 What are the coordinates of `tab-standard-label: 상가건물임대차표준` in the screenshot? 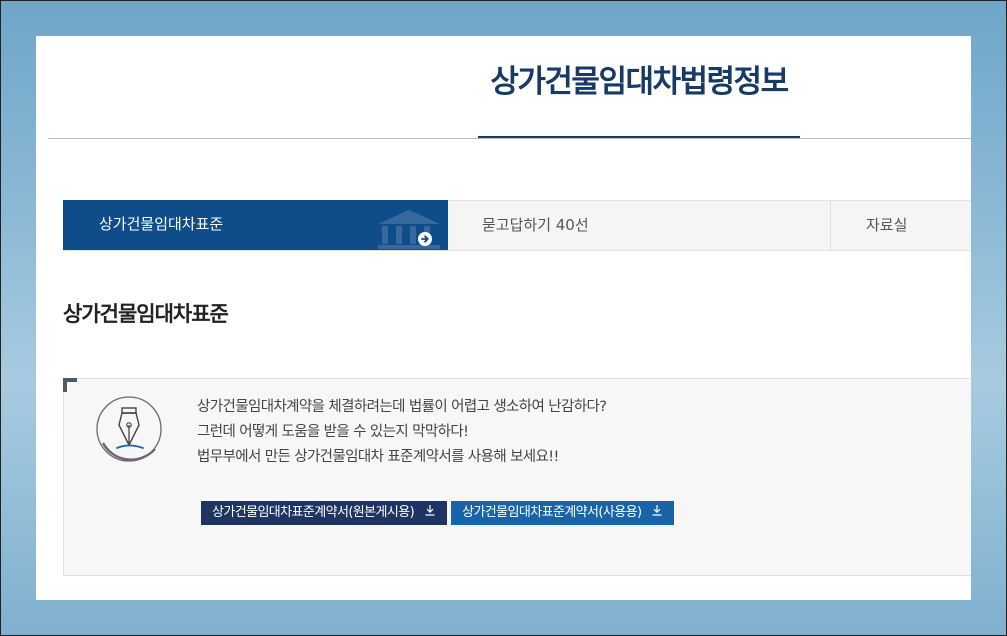 It's located at (161, 224).